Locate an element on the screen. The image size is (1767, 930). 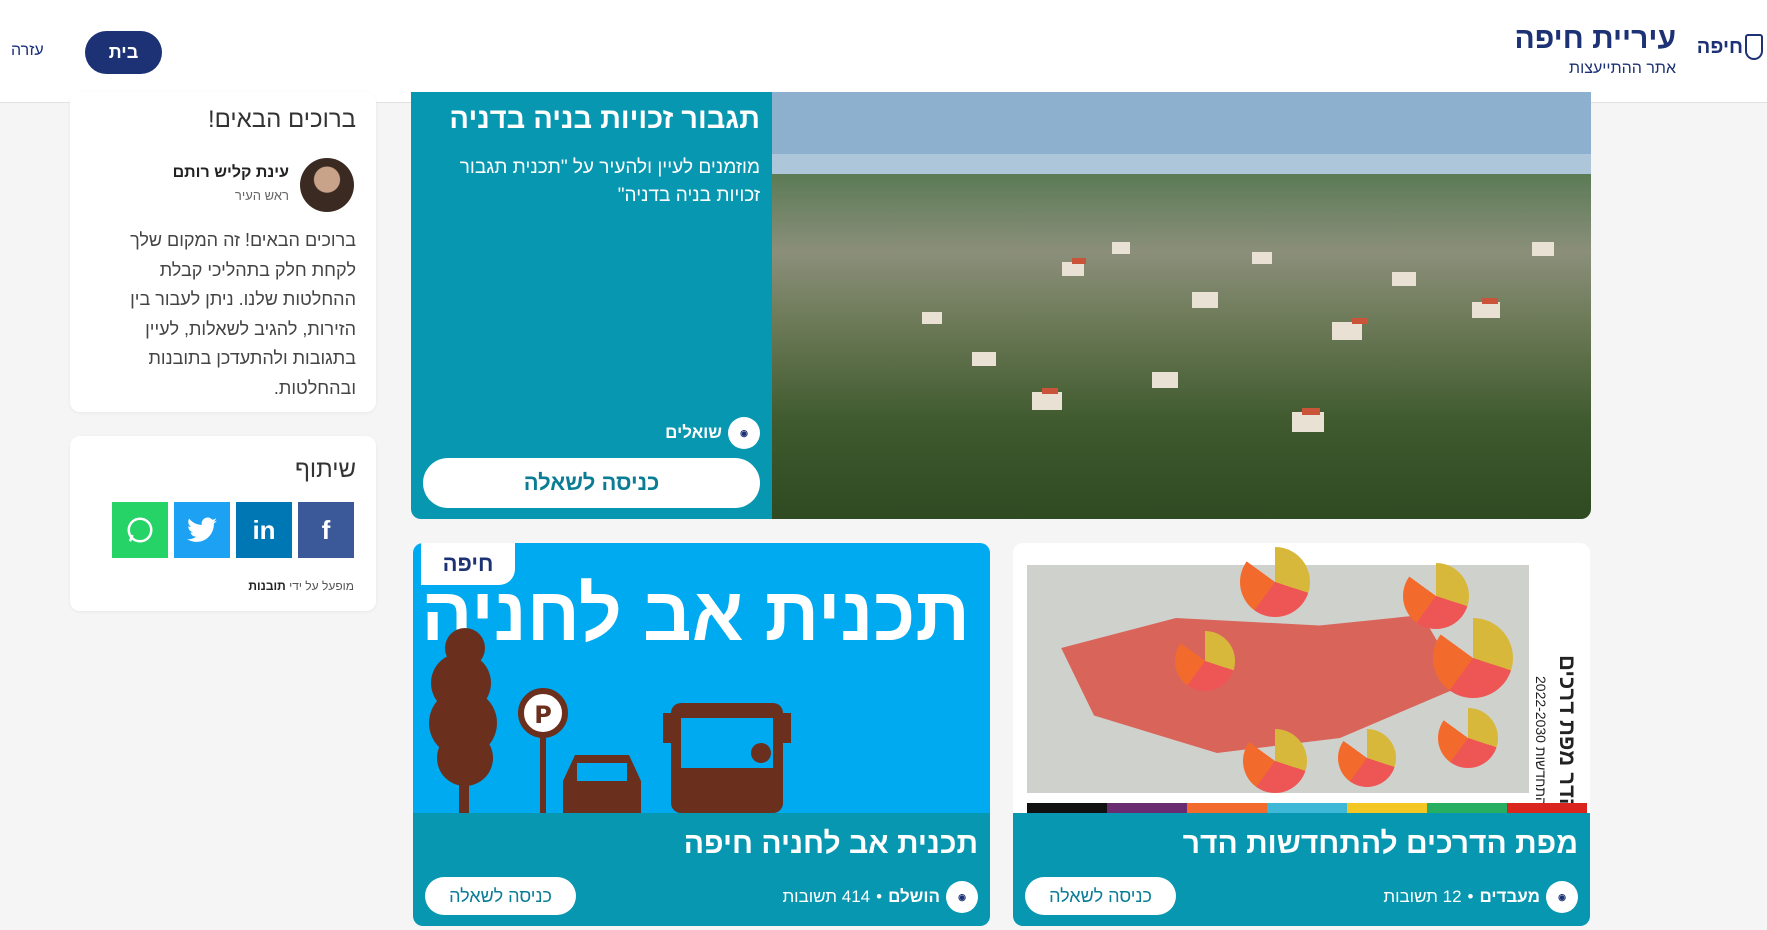
parking-plan-title: תכנית אב לחניה חיפה is located at coordinates (831, 844).